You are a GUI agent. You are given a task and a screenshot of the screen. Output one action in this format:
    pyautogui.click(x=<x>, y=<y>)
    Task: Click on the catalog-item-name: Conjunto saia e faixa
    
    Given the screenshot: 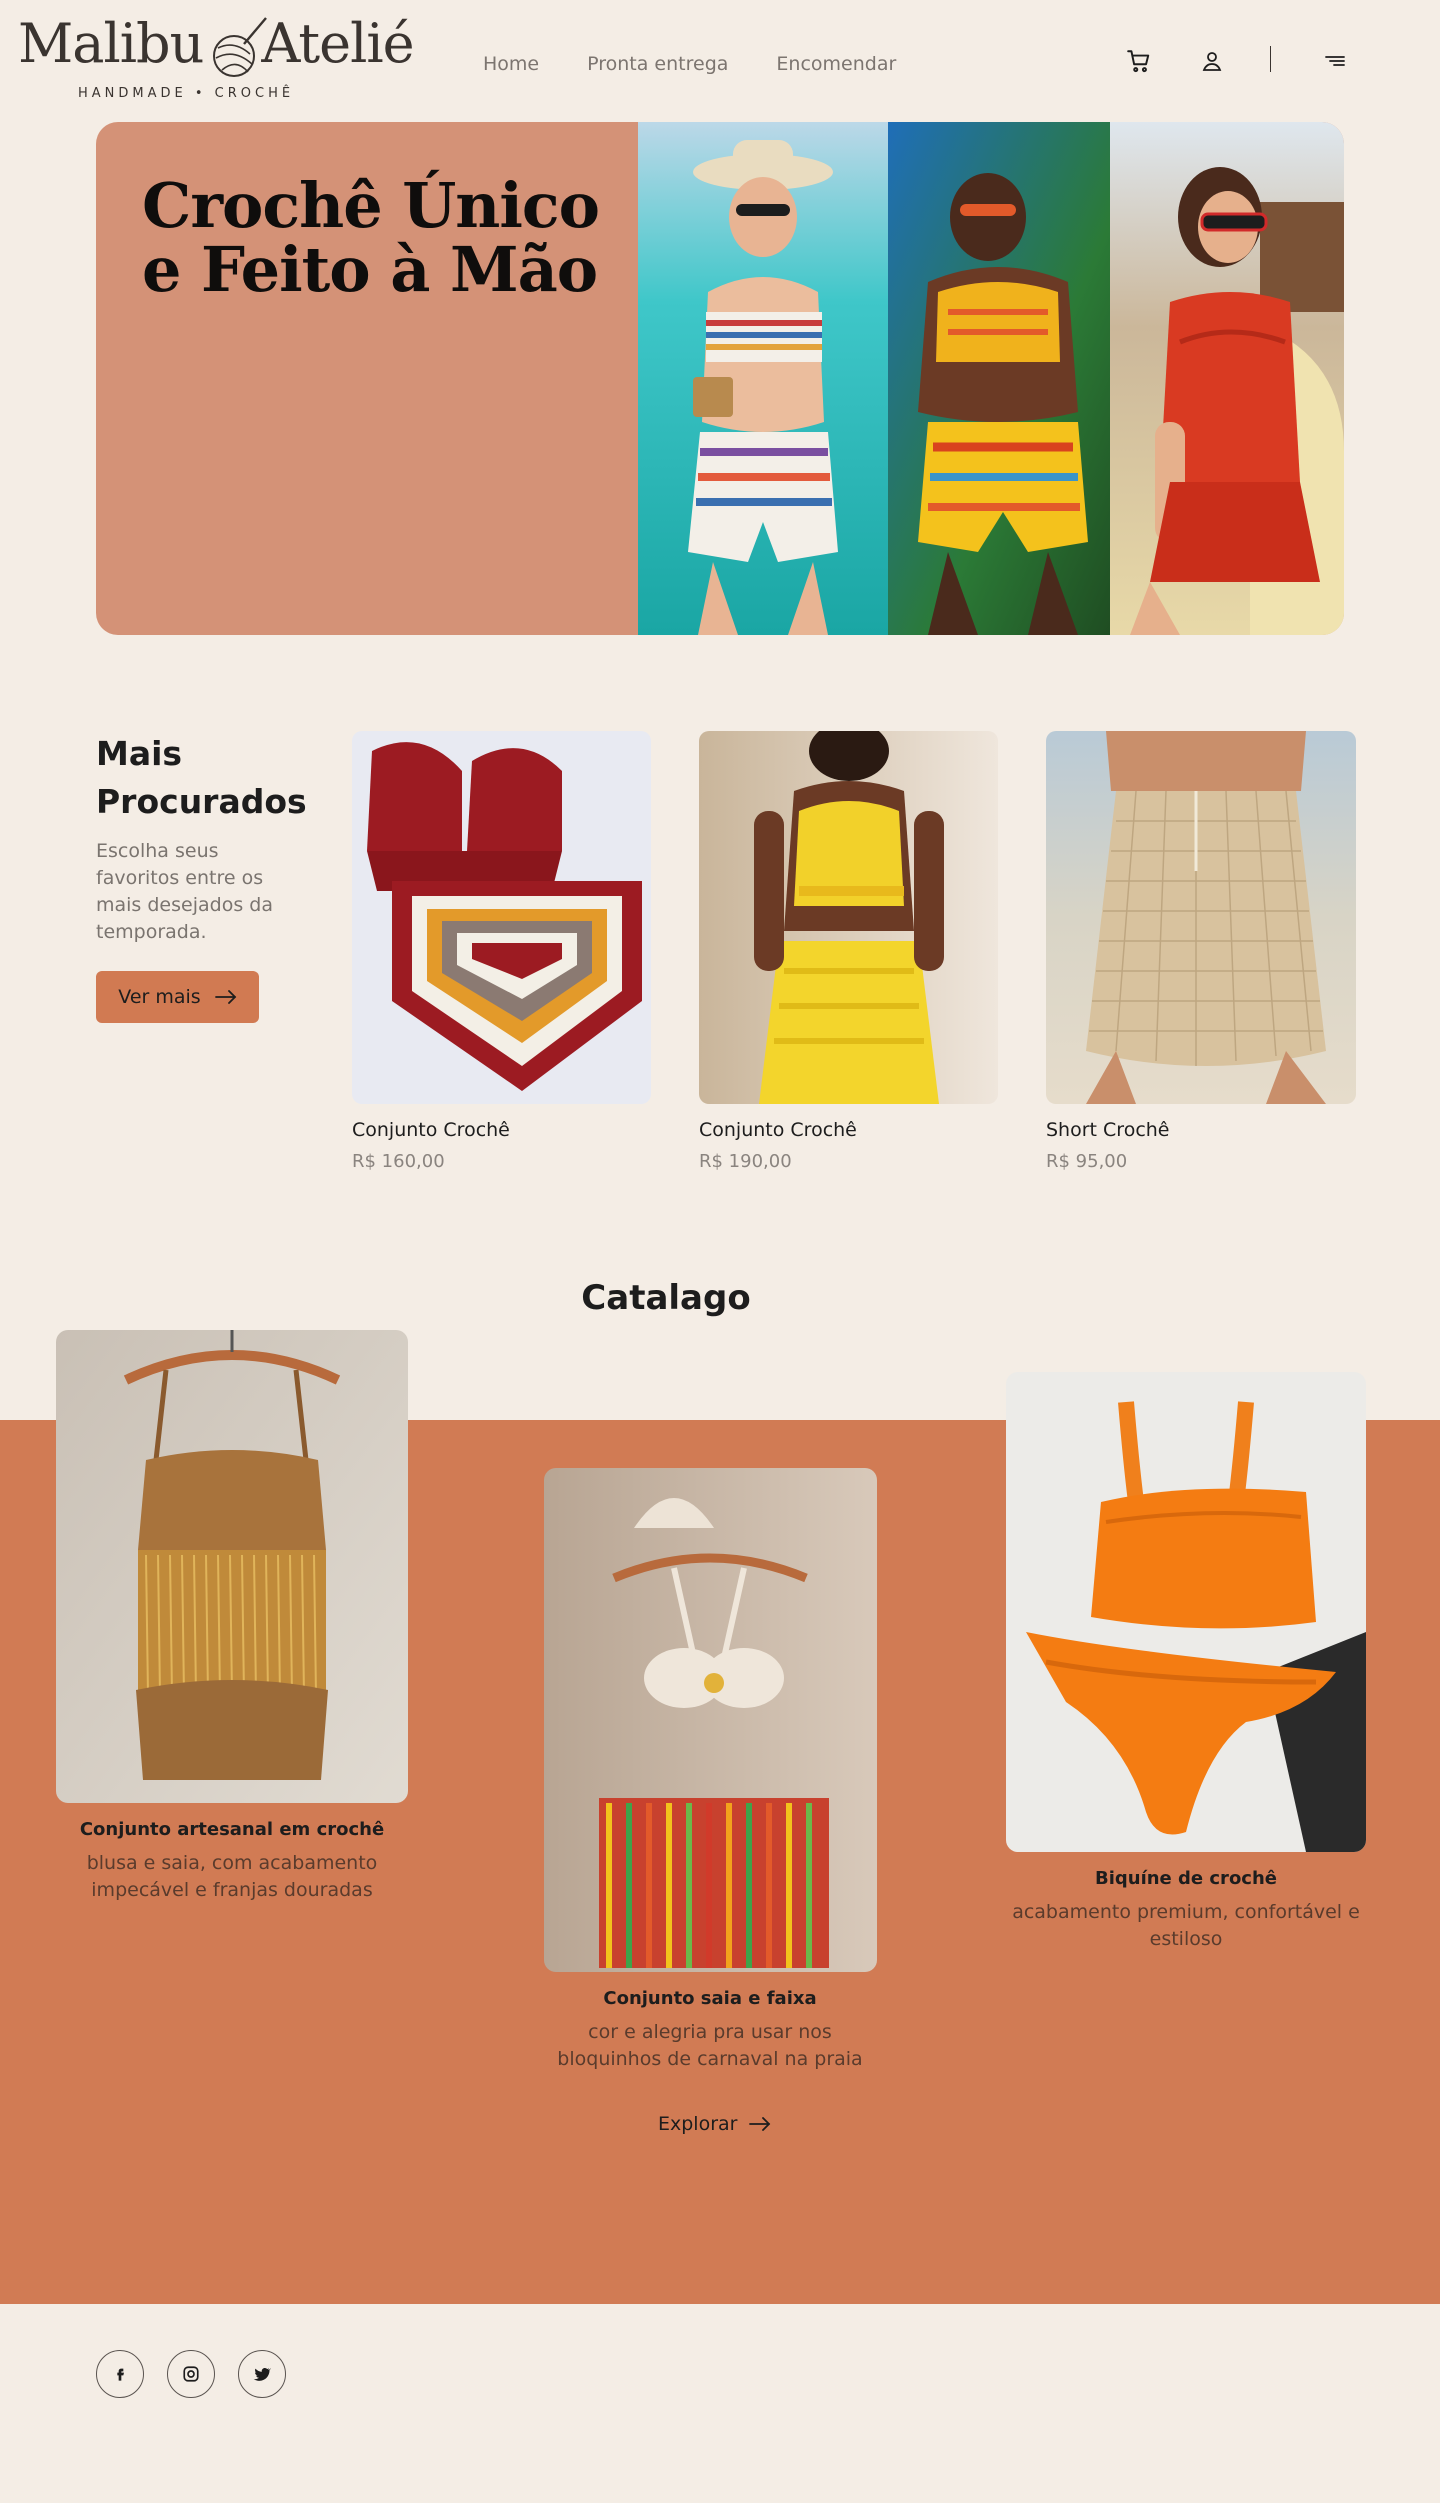 What is the action you would take?
    pyautogui.click(x=710, y=1998)
    